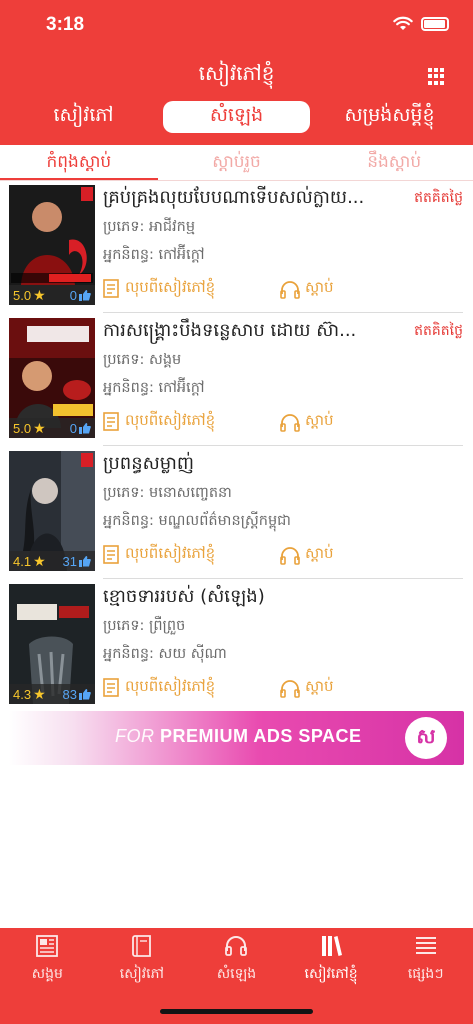  Describe the element at coordinates (52, 644) in the screenshot. I see `book-cover: 4.3 ★ 83` at that location.